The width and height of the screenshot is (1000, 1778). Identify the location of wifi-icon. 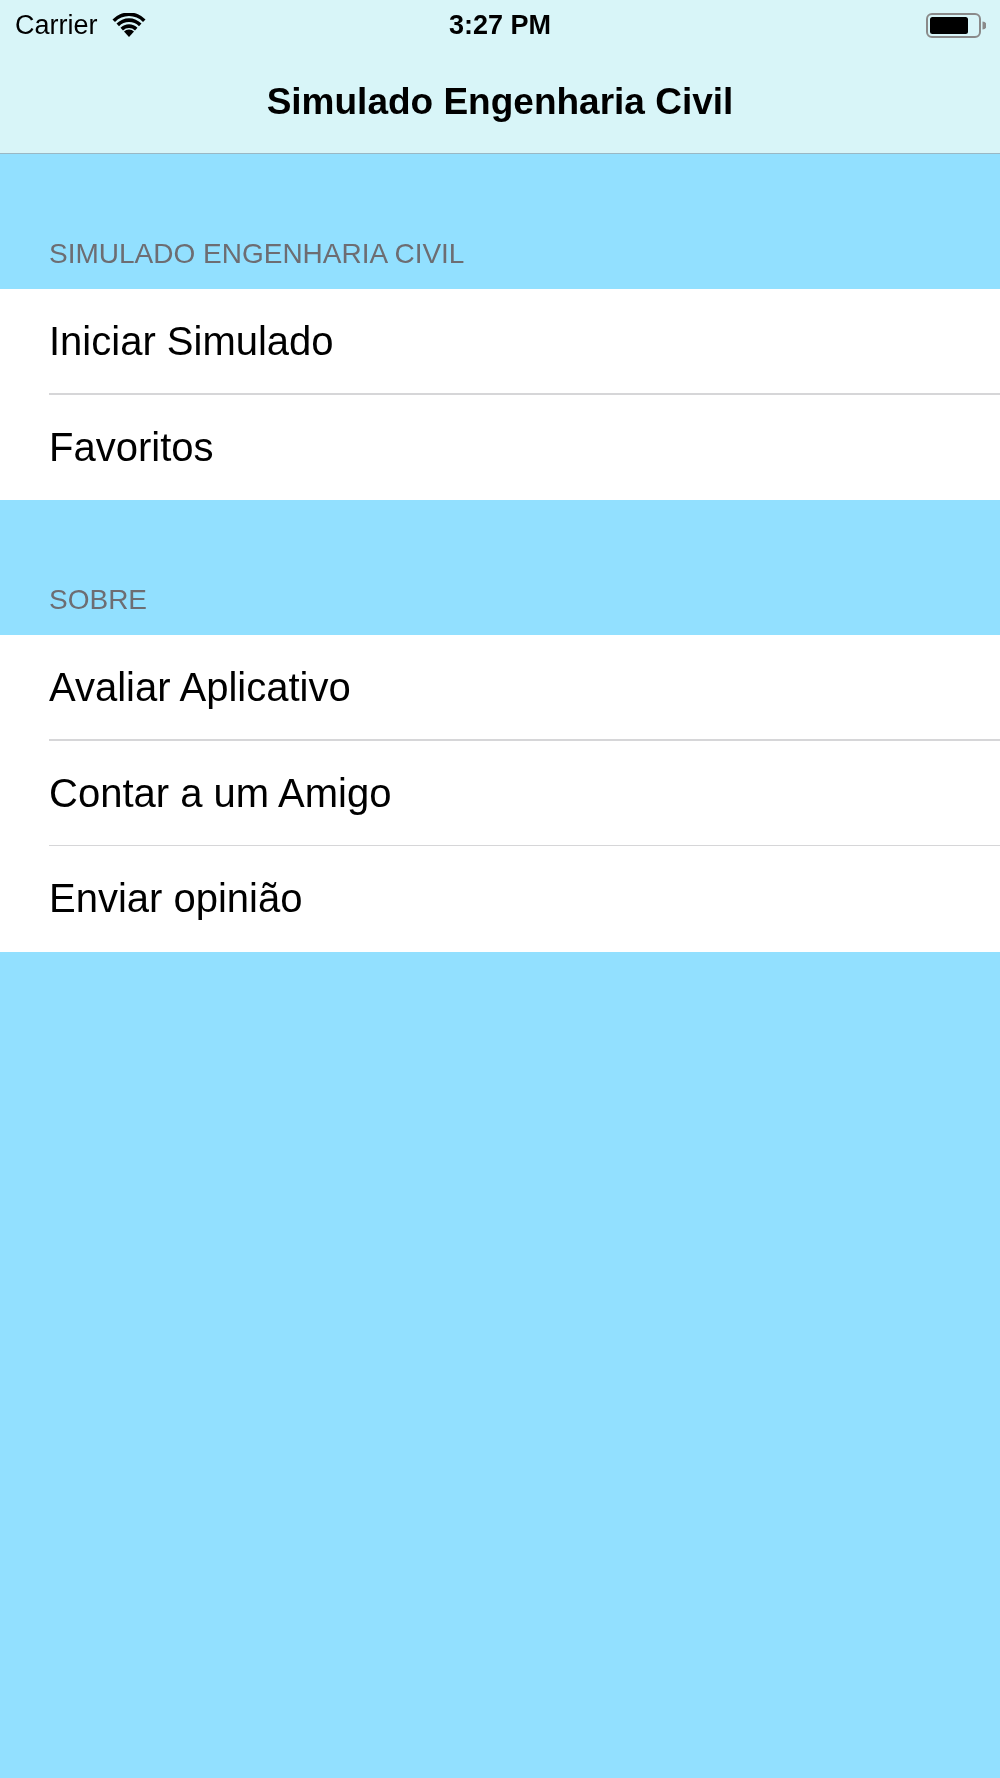
(128, 25).